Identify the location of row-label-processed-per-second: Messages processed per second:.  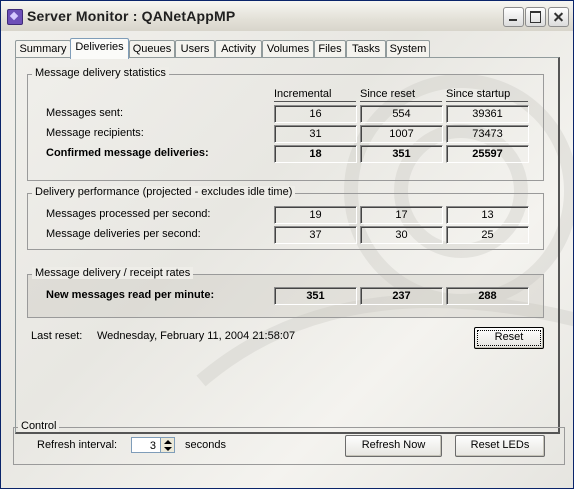
(128, 214).